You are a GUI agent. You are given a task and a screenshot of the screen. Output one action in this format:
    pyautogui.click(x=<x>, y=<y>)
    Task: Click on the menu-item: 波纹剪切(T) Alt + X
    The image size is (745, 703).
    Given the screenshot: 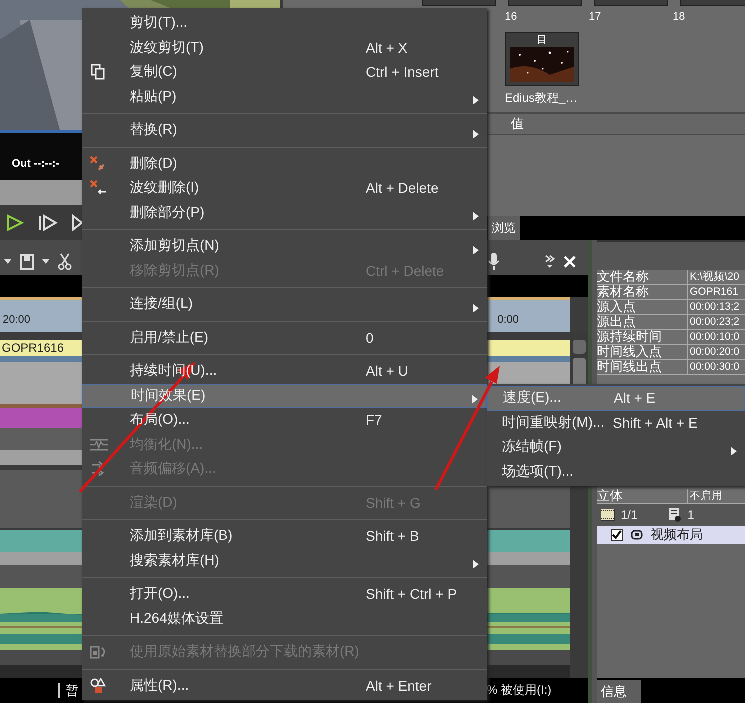 What is the action you would take?
    pyautogui.click(x=284, y=48)
    